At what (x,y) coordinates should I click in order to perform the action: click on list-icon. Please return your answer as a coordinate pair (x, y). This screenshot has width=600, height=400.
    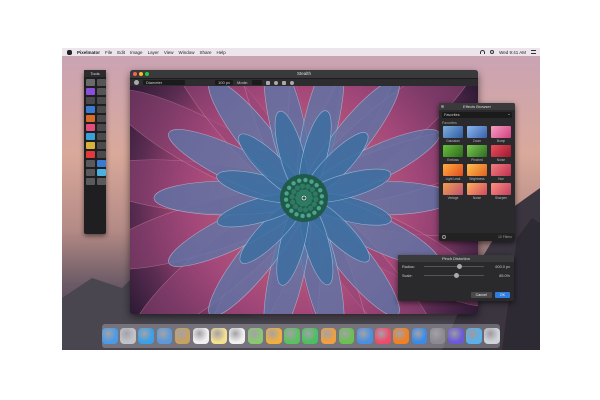
    Looking at the image, I should click on (533, 52).